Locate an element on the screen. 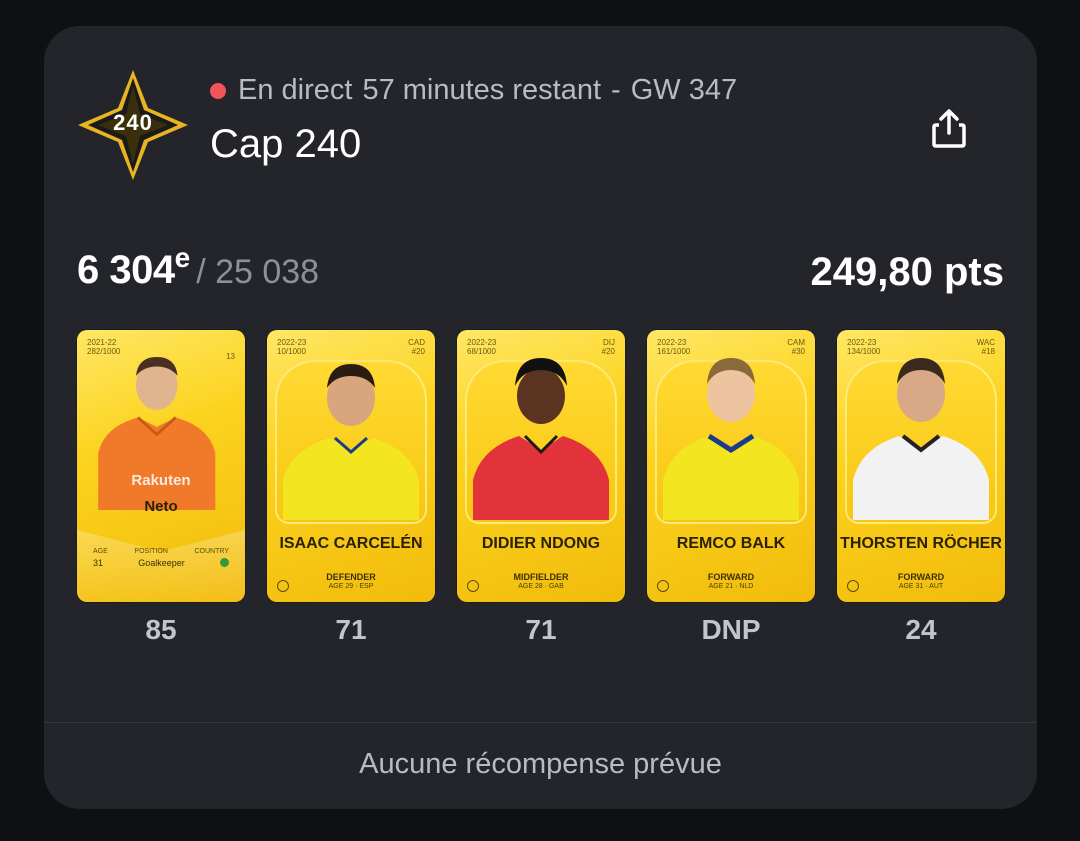 The image size is (1080, 841). competition-title: Cap 240 is located at coordinates (286, 144).